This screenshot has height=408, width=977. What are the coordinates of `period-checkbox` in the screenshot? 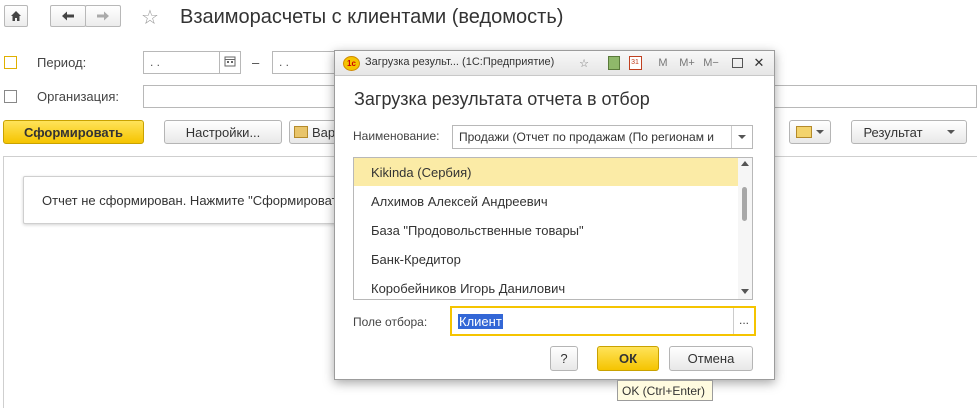 It's located at (10, 62).